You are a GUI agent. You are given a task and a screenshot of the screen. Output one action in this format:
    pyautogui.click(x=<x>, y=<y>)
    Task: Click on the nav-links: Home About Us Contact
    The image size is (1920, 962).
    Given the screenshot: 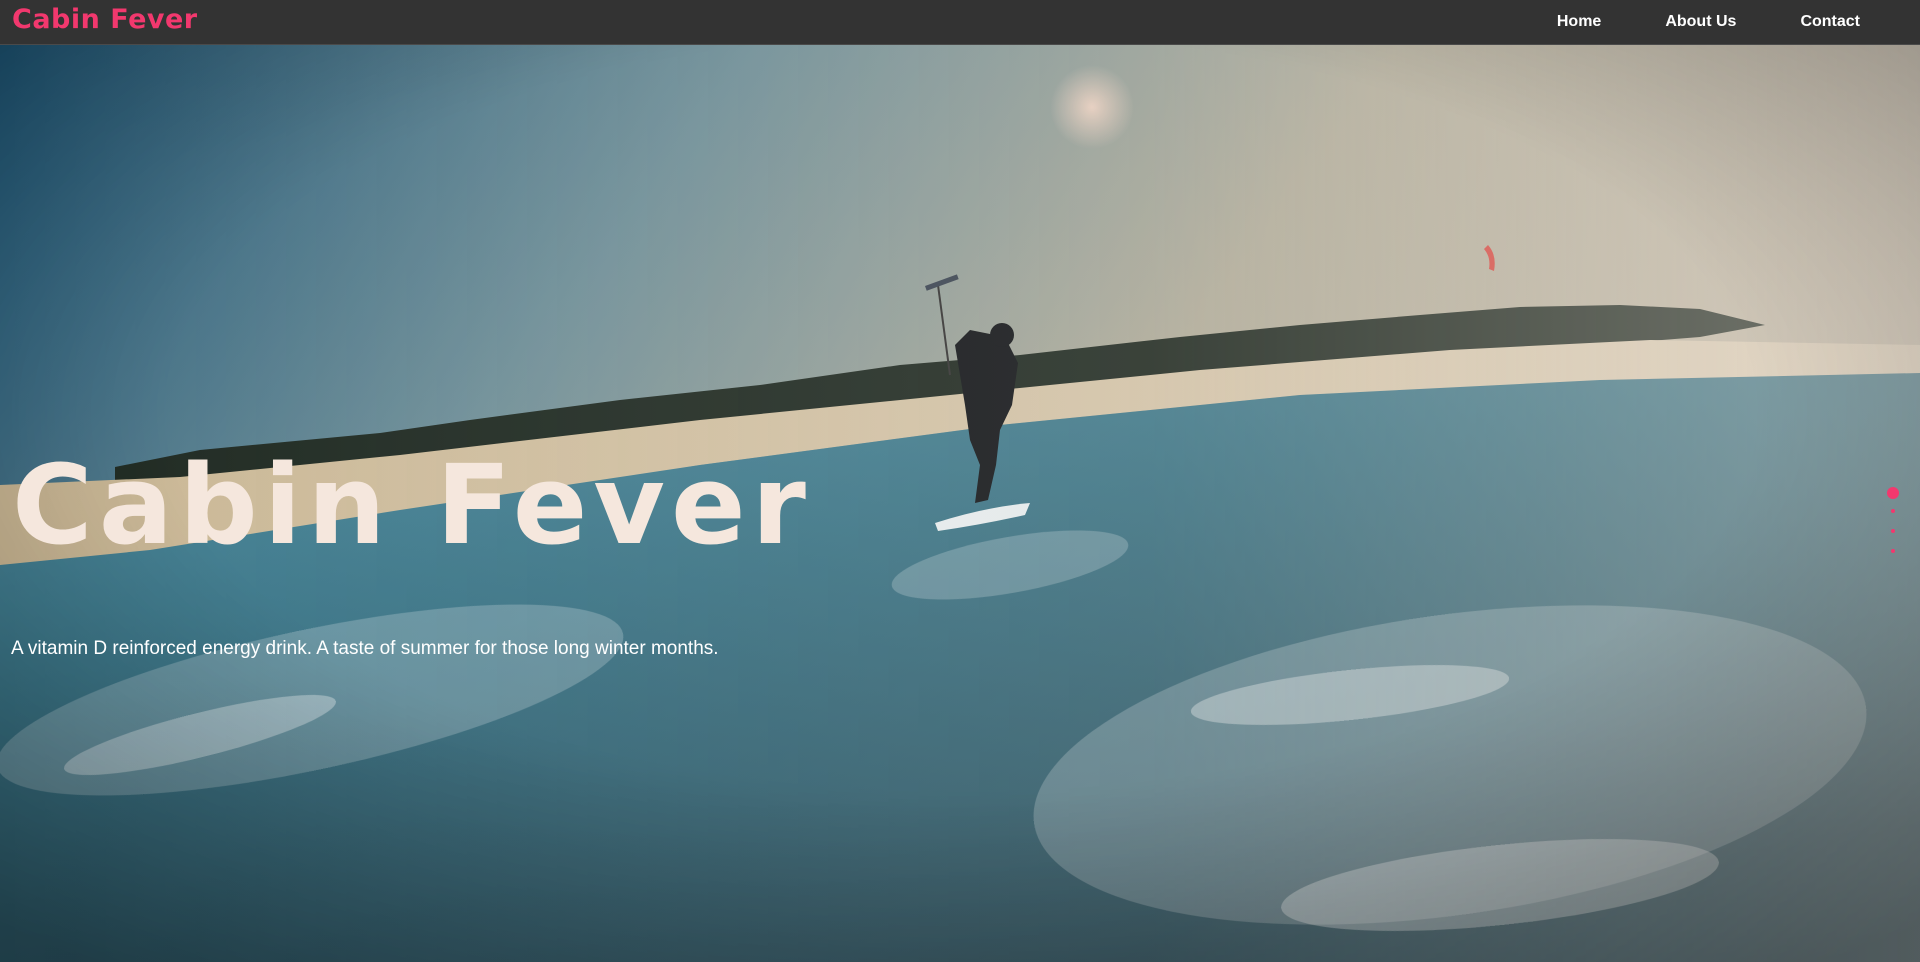 What is the action you would take?
    pyautogui.click(x=1676, y=22)
    